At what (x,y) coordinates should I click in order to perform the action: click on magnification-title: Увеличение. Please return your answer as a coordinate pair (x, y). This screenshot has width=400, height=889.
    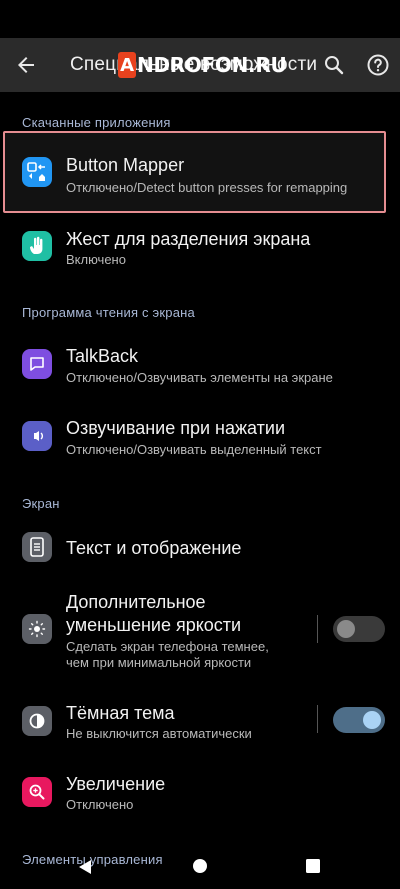
    Looking at the image, I should click on (116, 784).